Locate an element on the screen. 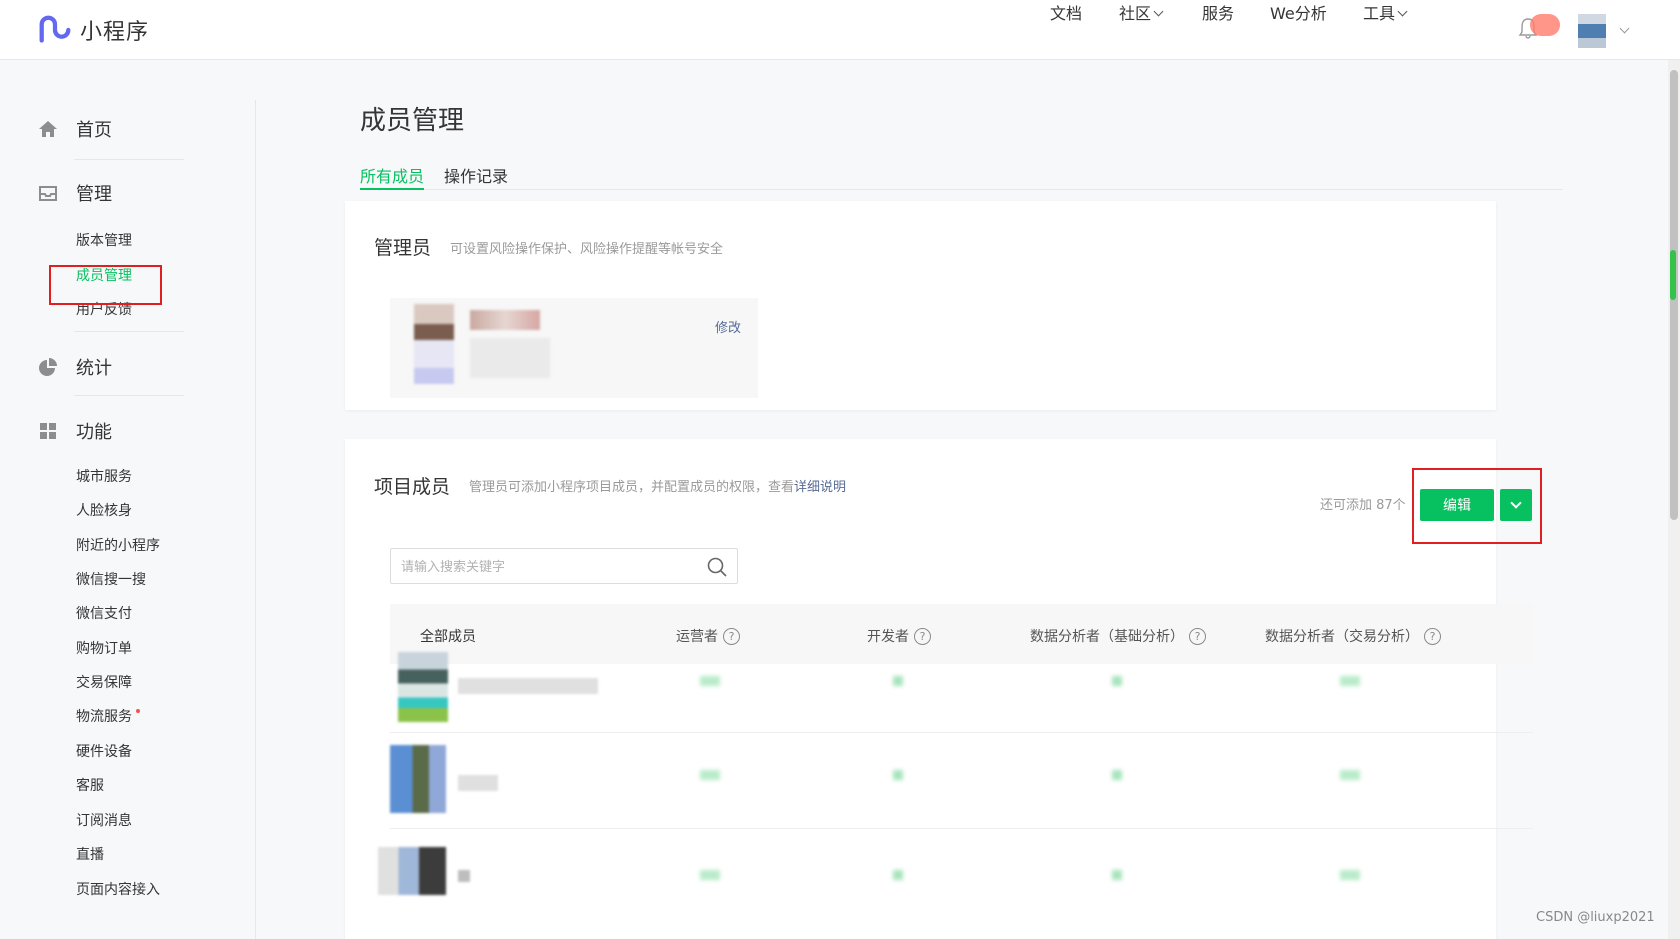 This screenshot has width=1680, height=939. sidebar-item-nearby: 附近的小程序 is located at coordinates (118, 545).